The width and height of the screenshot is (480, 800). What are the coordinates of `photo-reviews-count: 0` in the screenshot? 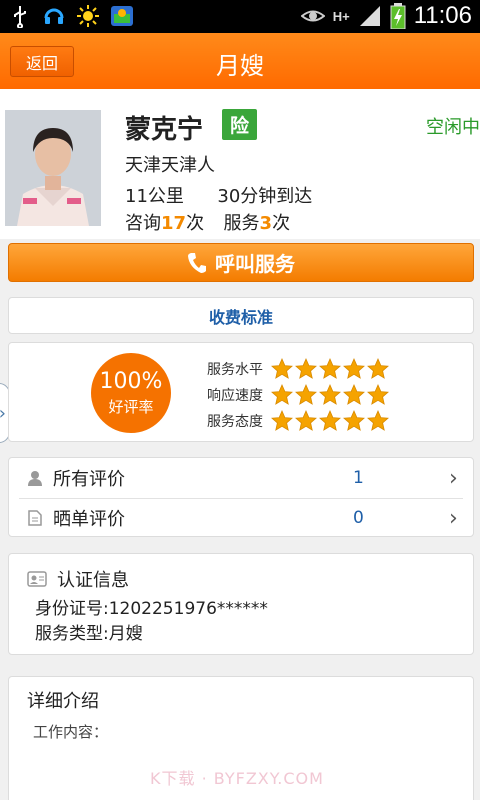 It's located at (358, 518).